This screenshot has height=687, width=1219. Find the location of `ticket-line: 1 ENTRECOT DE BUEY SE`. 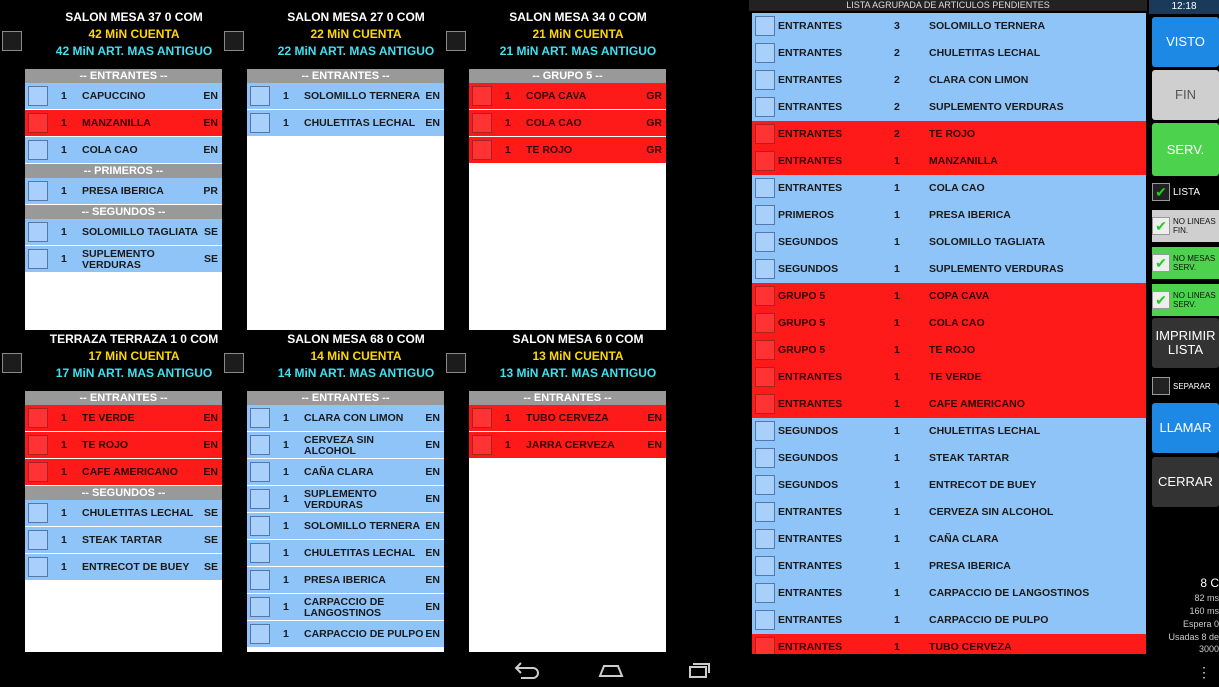

ticket-line: 1 ENTRECOT DE BUEY SE is located at coordinates (123, 567).